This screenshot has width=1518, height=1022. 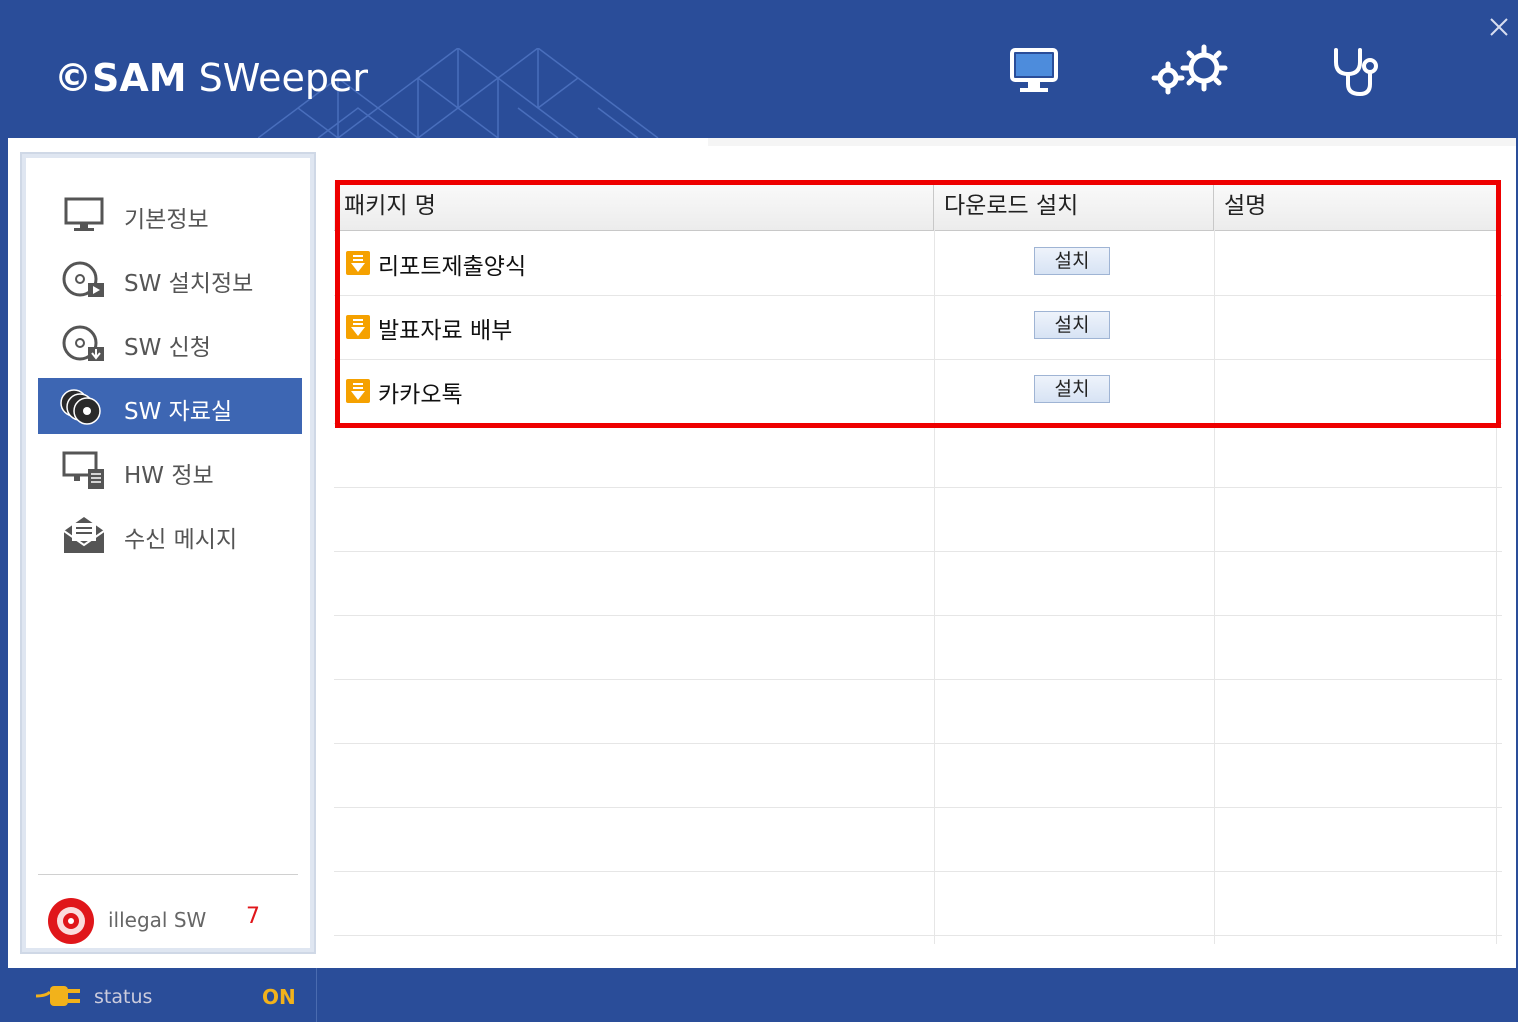 I want to click on sidebar-item-sw-request: SW 신청, so click(x=170, y=342).